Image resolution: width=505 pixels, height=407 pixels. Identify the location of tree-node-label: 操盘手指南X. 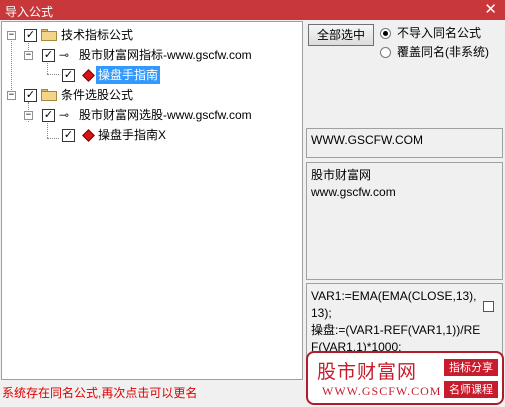
(132, 135).